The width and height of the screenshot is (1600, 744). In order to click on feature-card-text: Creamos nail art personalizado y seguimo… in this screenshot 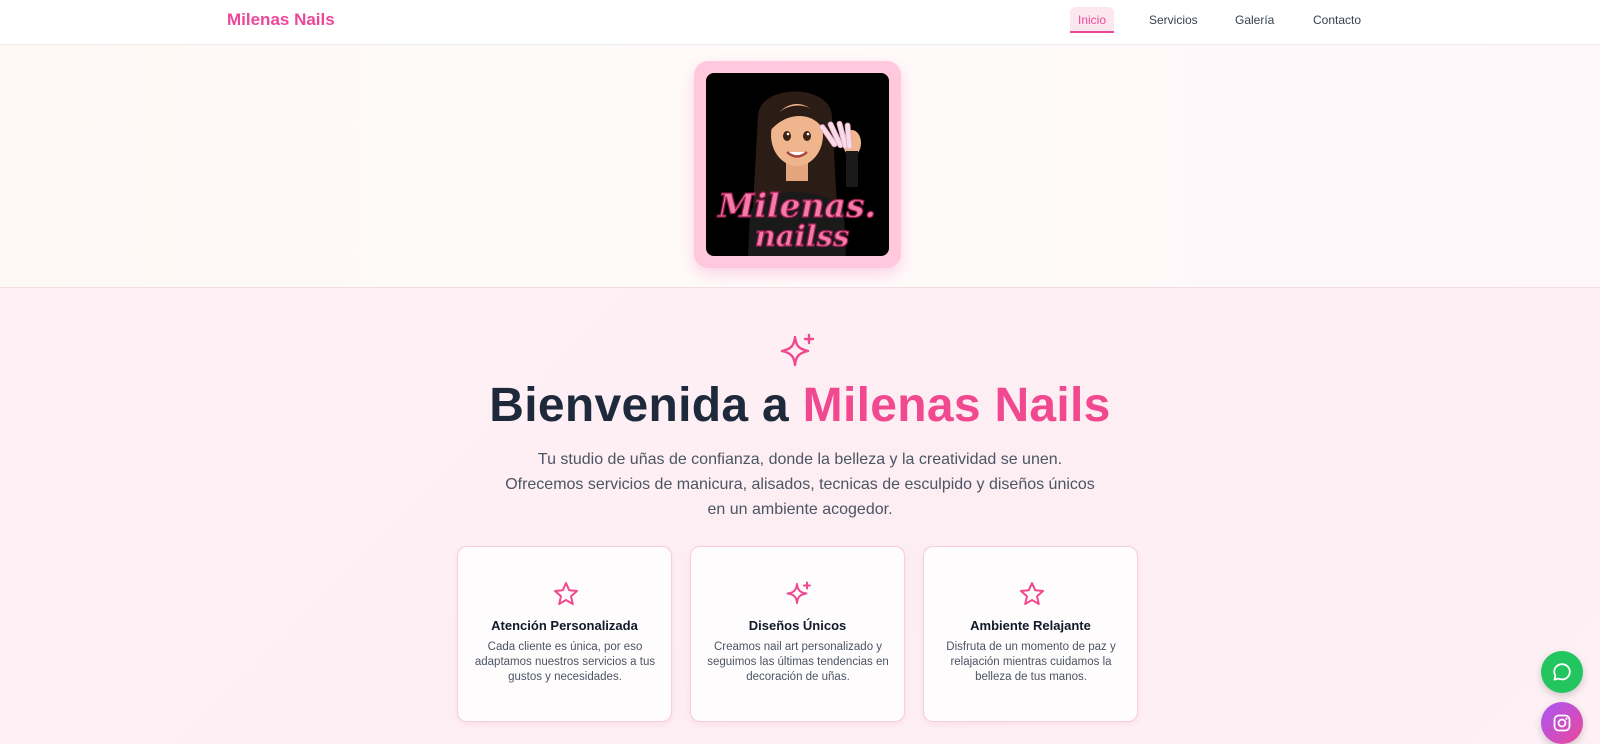, I will do `click(798, 662)`.